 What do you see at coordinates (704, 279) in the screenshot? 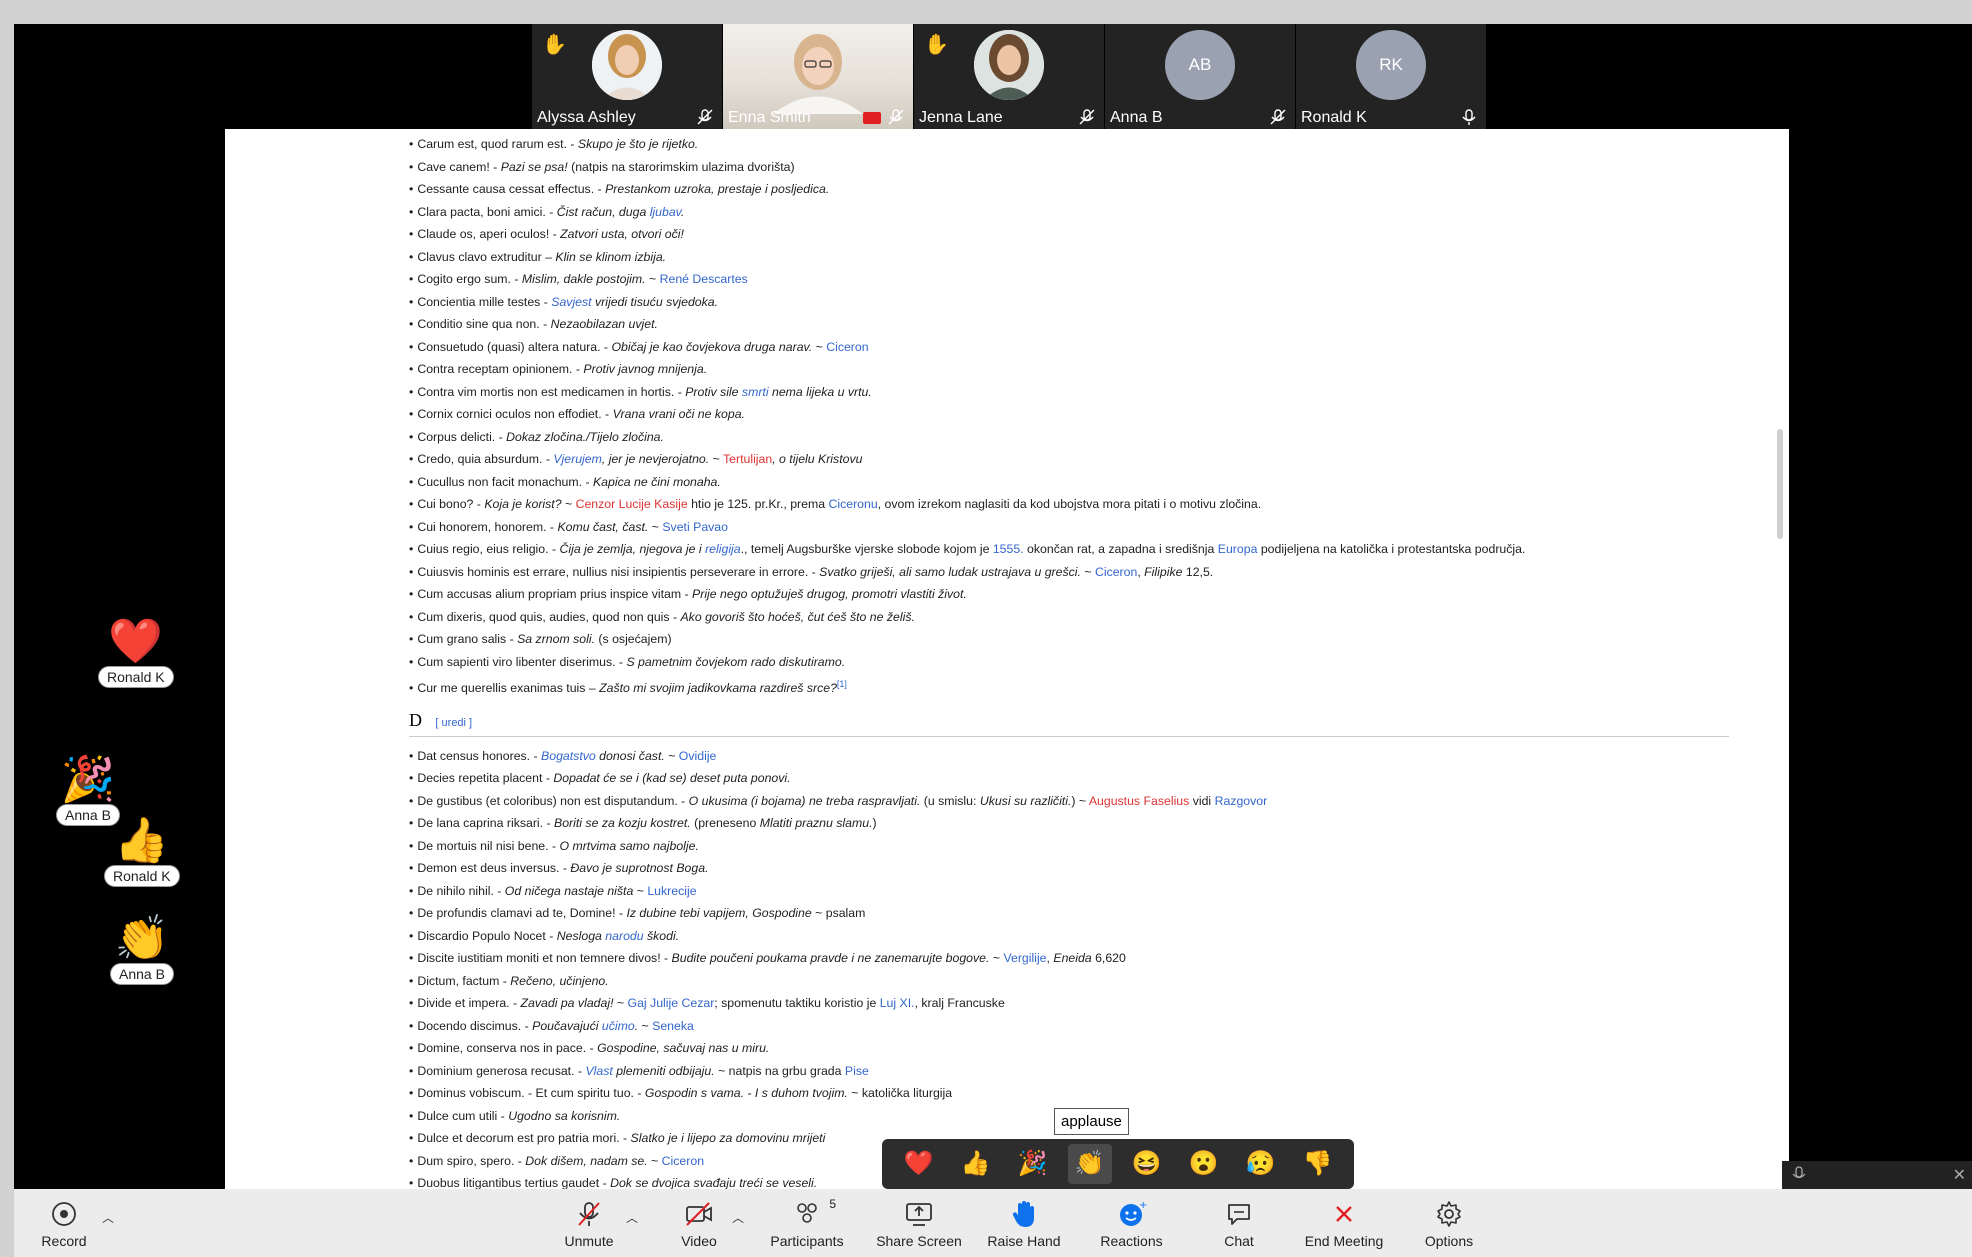
I see `wiki-link: René Descartes` at bounding box center [704, 279].